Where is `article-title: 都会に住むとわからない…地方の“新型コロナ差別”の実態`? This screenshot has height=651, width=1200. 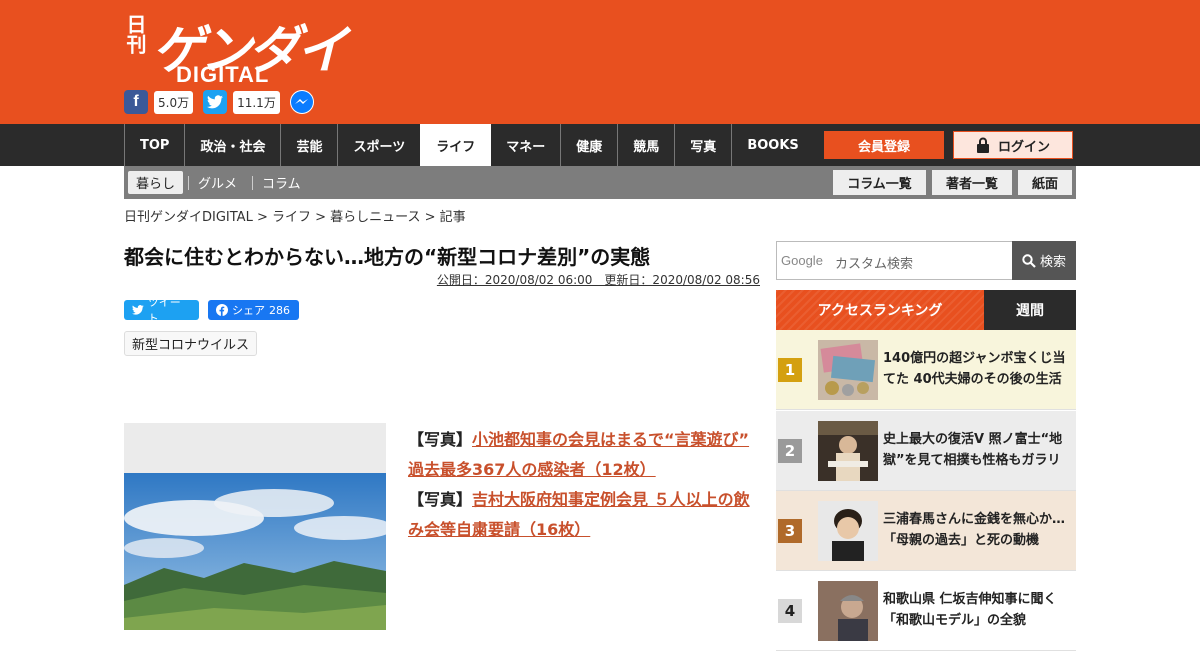 article-title: 都会に住むとわからない…地方の“新型コロナ差別”の実態 is located at coordinates (387, 257).